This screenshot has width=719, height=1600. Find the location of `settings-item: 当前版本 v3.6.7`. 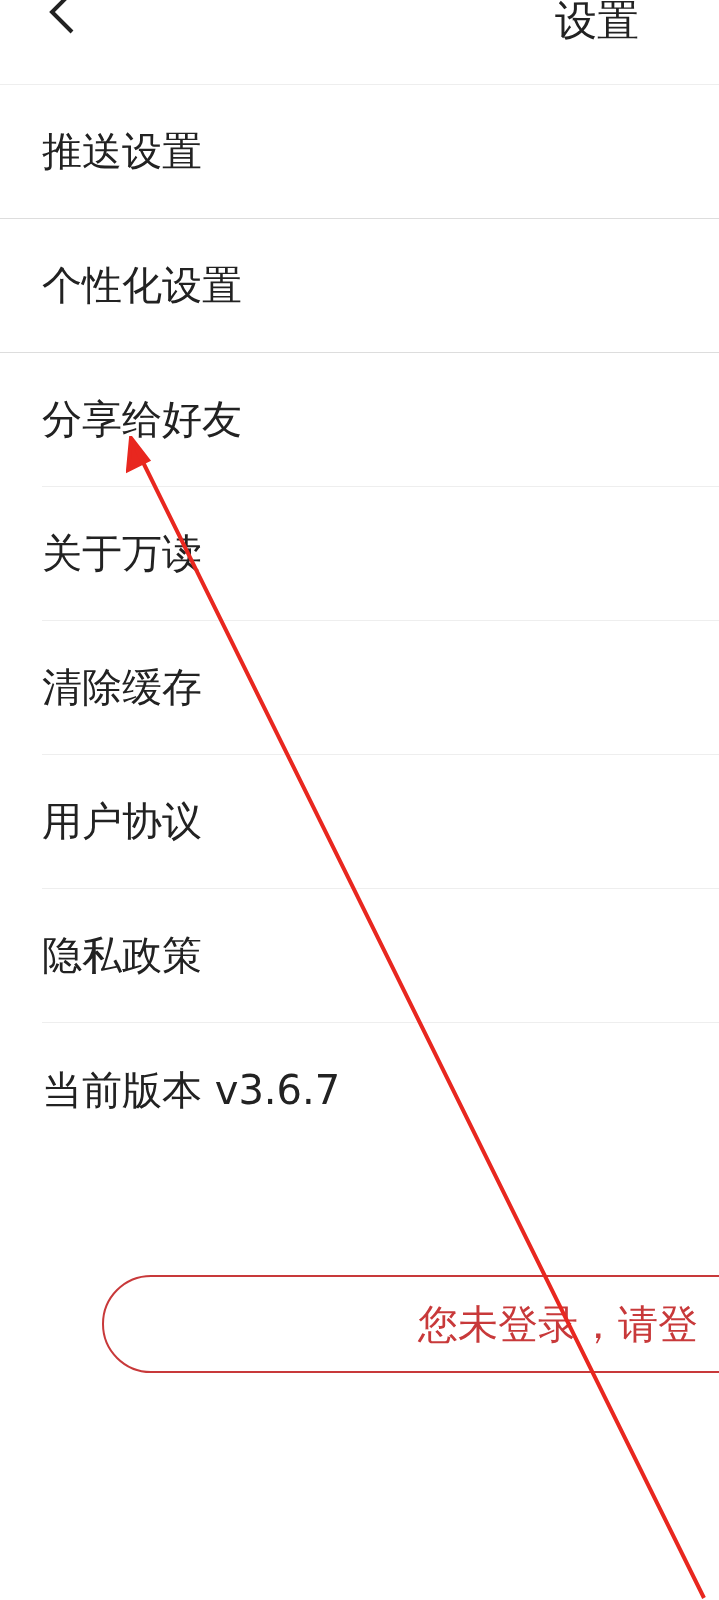

settings-item: 当前版本 v3.6.7 is located at coordinates (380, 1090).